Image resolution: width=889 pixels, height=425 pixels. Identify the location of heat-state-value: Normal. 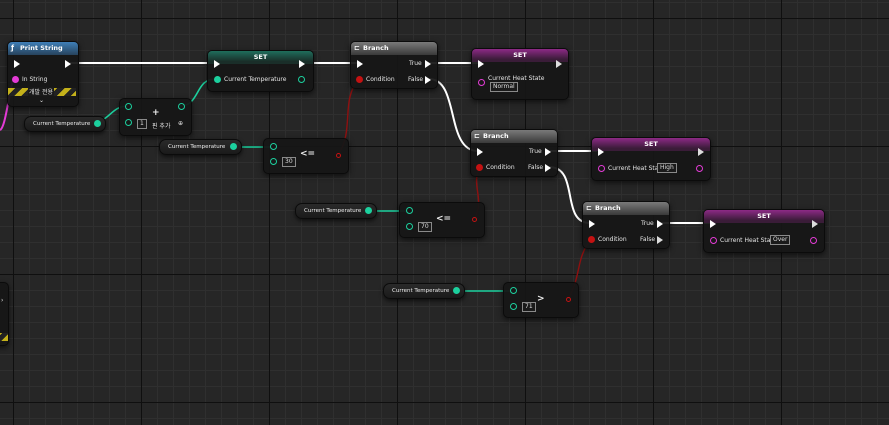
(504, 87).